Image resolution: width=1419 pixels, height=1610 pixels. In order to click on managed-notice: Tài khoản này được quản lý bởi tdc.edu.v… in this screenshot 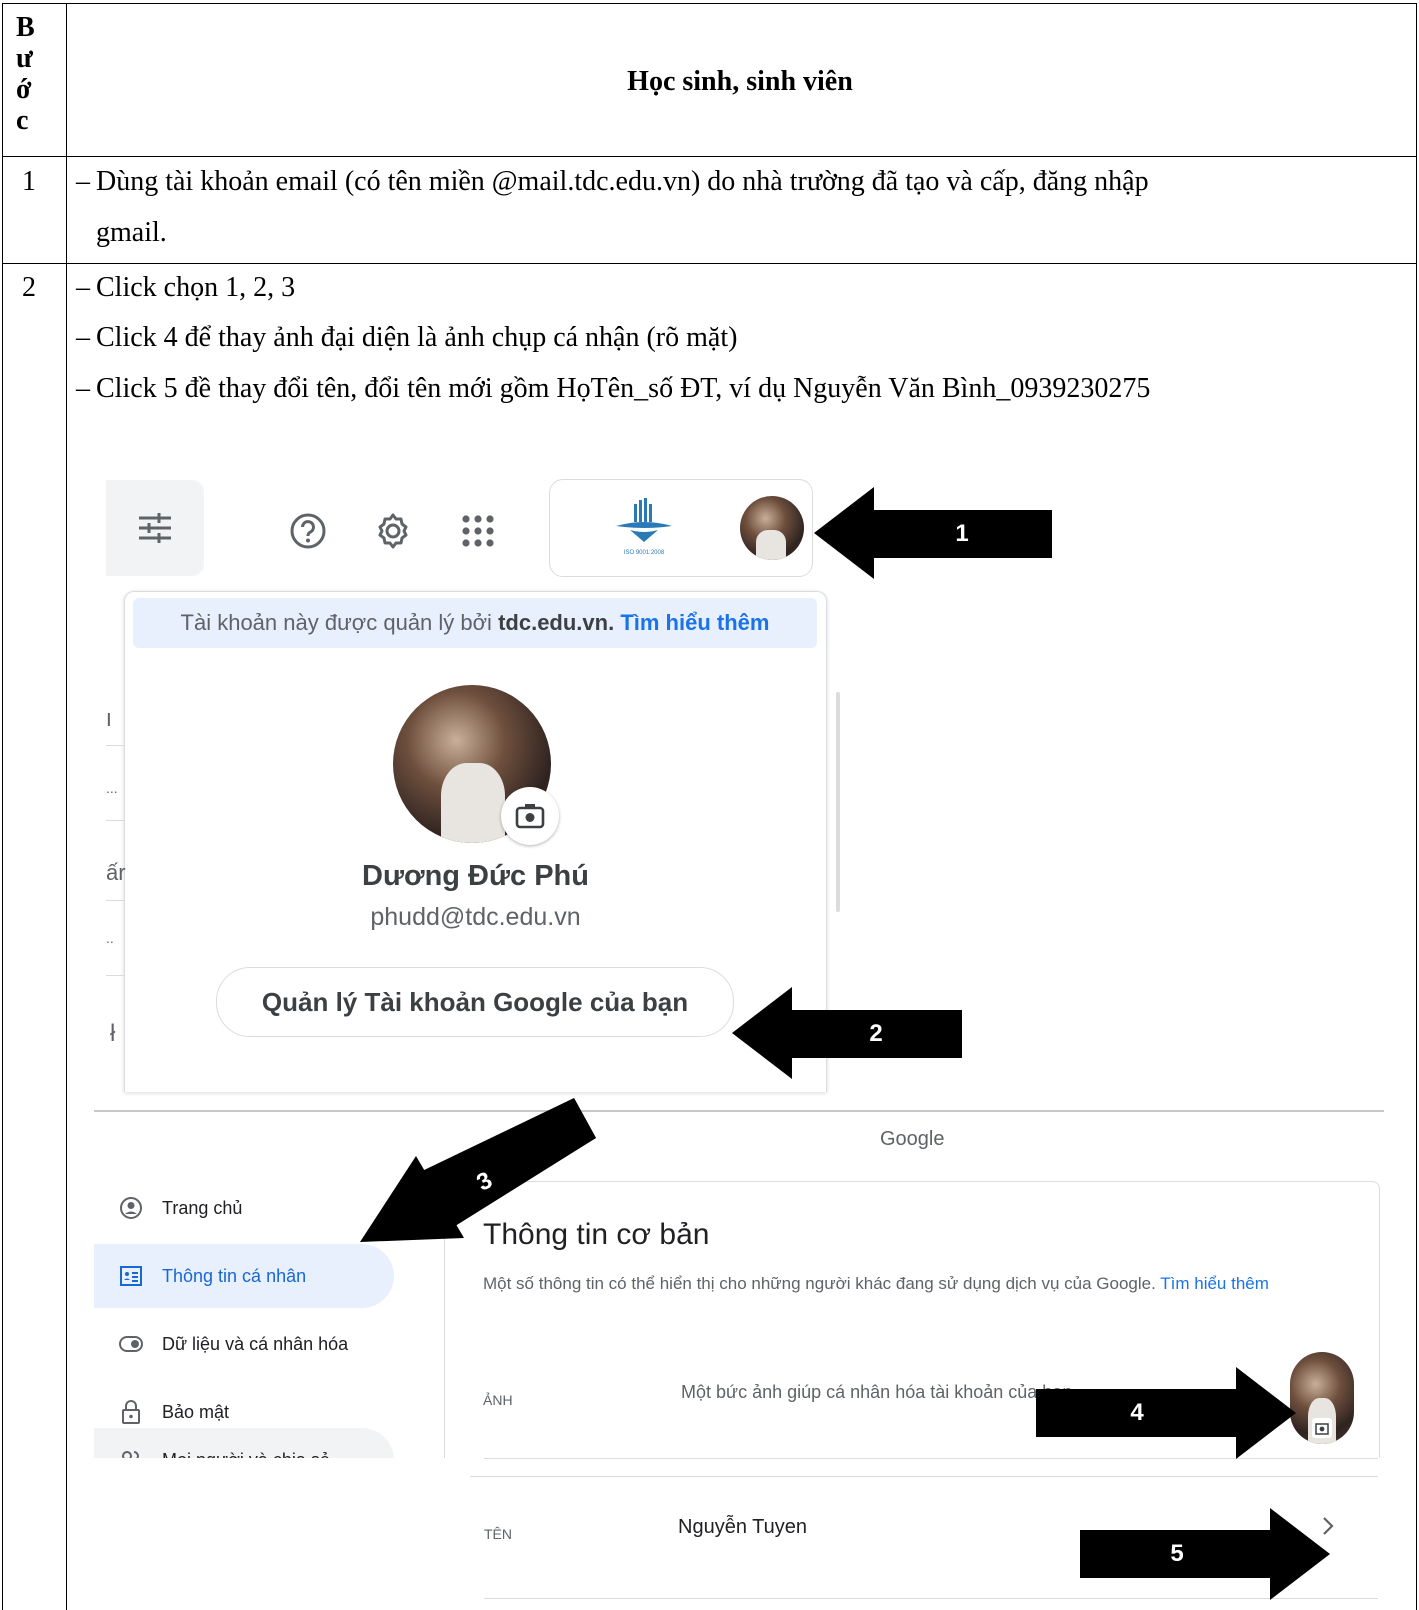, I will do `click(475, 623)`.